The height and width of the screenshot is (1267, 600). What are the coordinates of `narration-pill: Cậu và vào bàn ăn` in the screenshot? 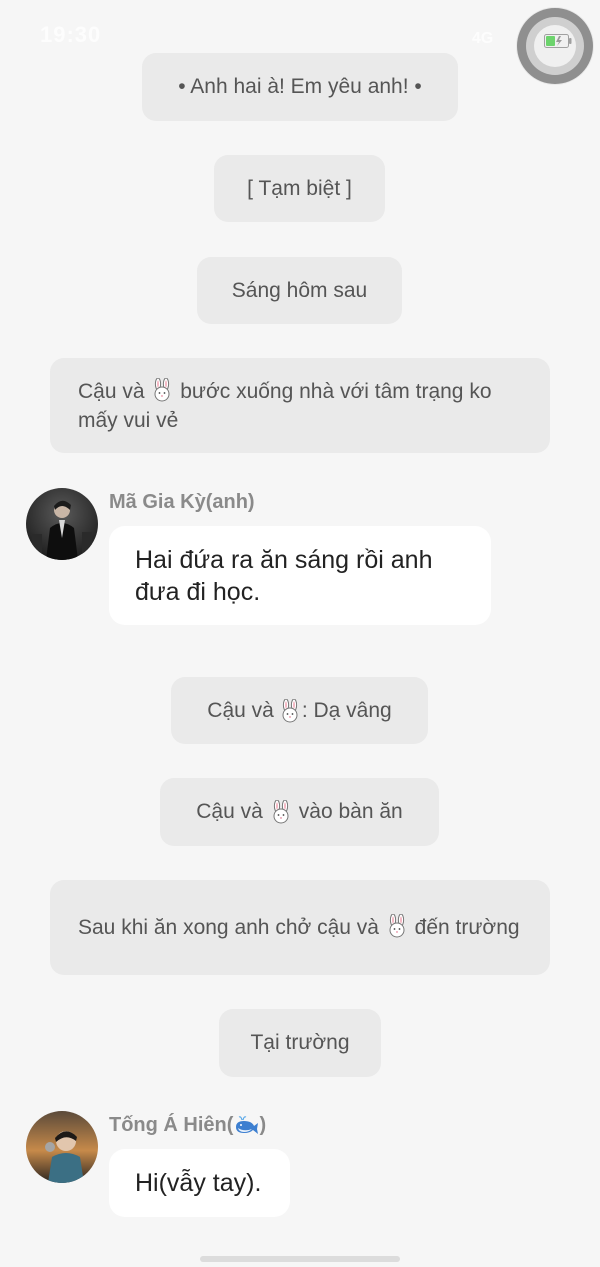 It's located at (299, 812).